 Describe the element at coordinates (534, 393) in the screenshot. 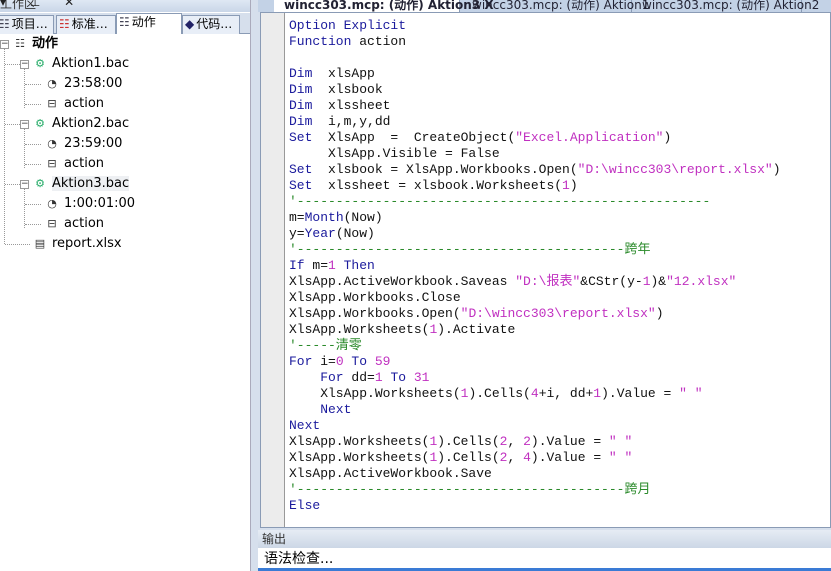

I see `code-token: 4` at that location.